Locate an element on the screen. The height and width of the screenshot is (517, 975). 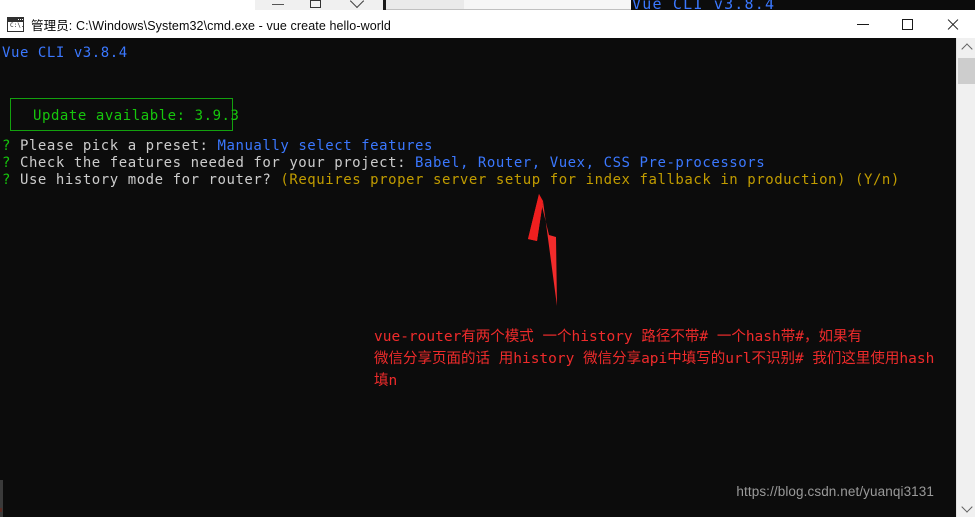
window-controls is located at coordinates (907, 24).